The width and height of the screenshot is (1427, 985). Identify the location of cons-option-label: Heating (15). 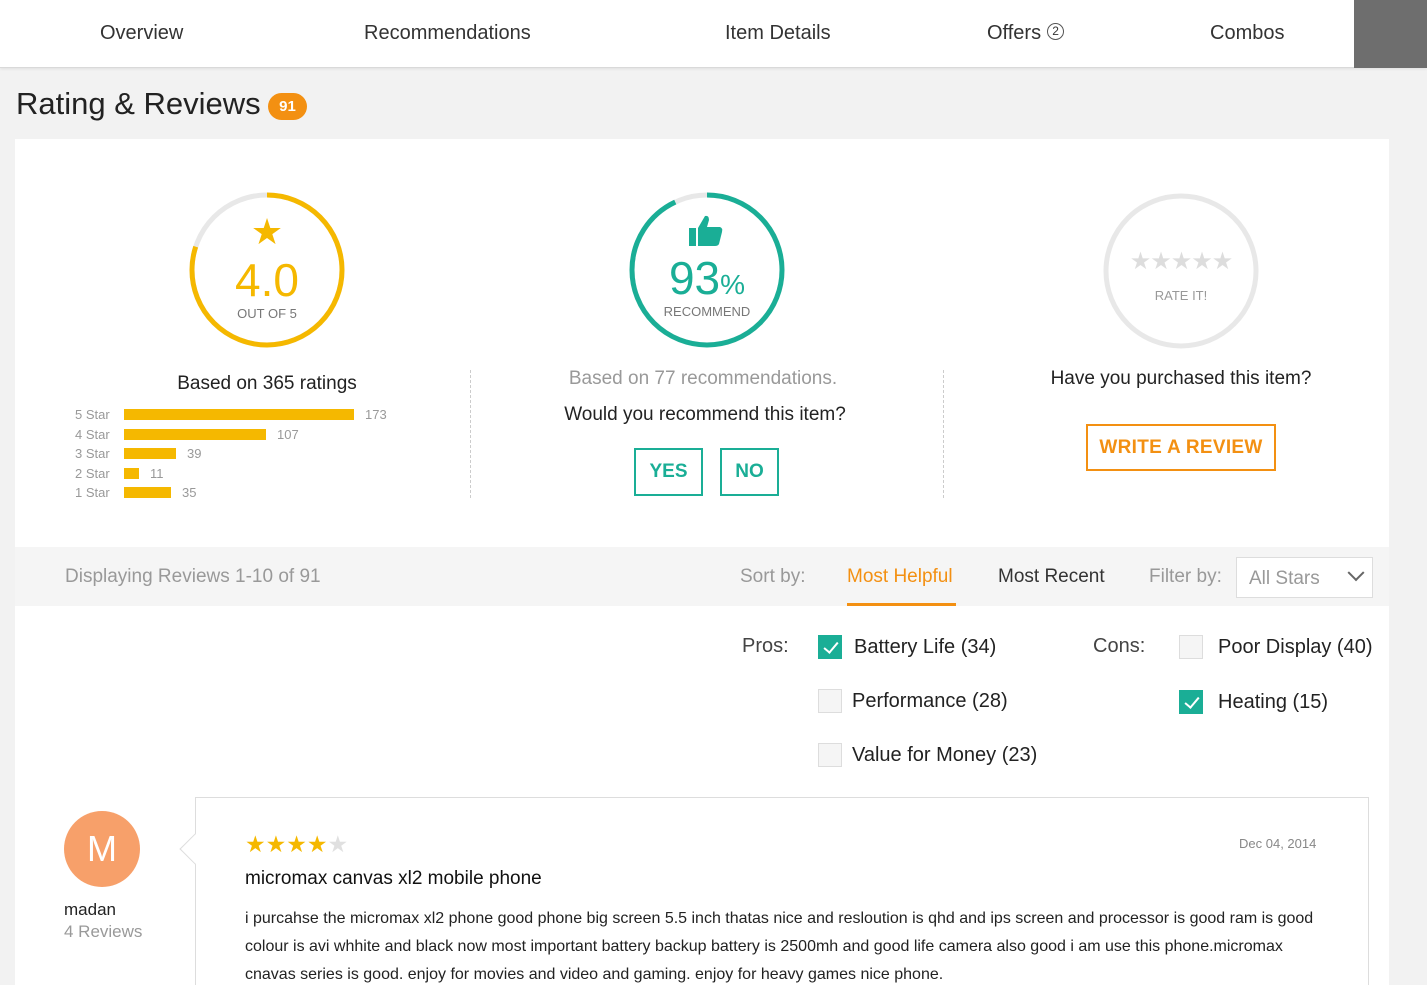
(1273, 702).